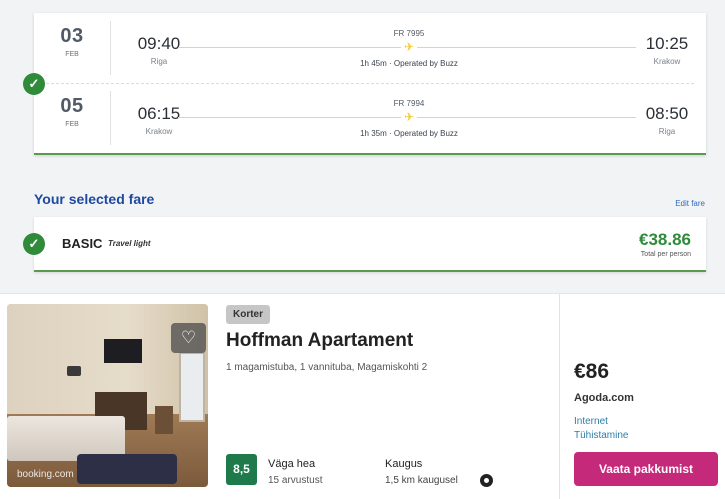  What do you see at coordinates (665, 254) in the screenshot?
I see `fare-price-note: Total per person` at bounding box center [665, 254].